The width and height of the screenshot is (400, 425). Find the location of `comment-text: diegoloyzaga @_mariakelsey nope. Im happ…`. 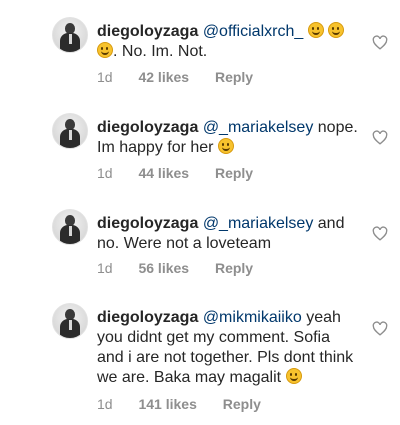

comment-text: diegoloyzaga @_mariakelsey nope. Im happ… is located at coordinates (228, 138).